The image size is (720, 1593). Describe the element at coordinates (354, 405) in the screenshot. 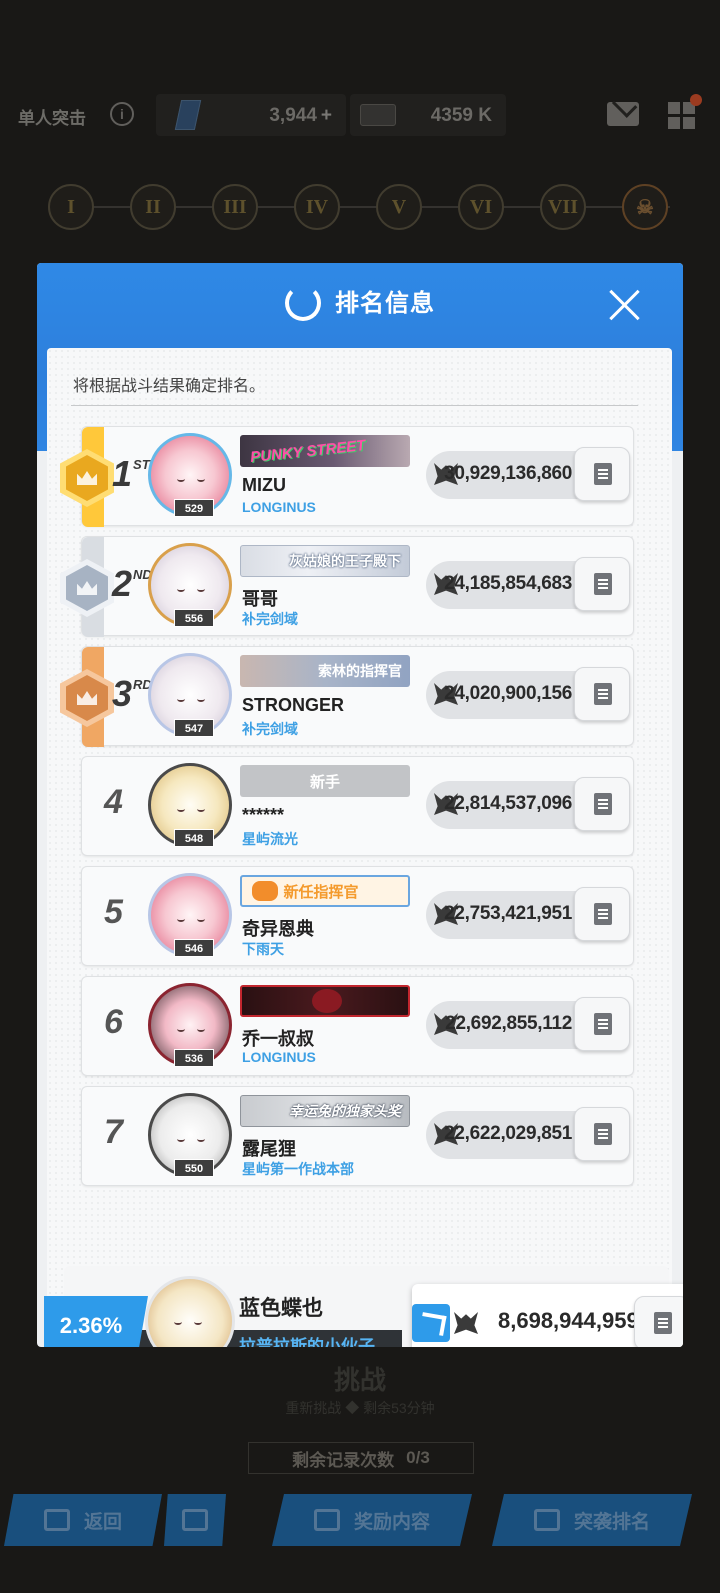

I see `divider` at that location.